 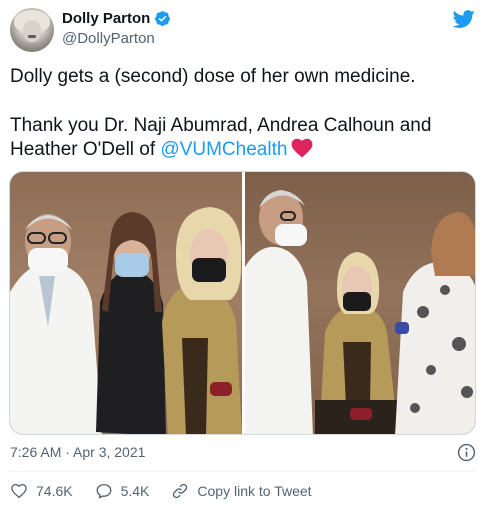 What do you see at coordinates (32, 30) in the screenshot?
I see `avatar` at bounding box center [32, 30].